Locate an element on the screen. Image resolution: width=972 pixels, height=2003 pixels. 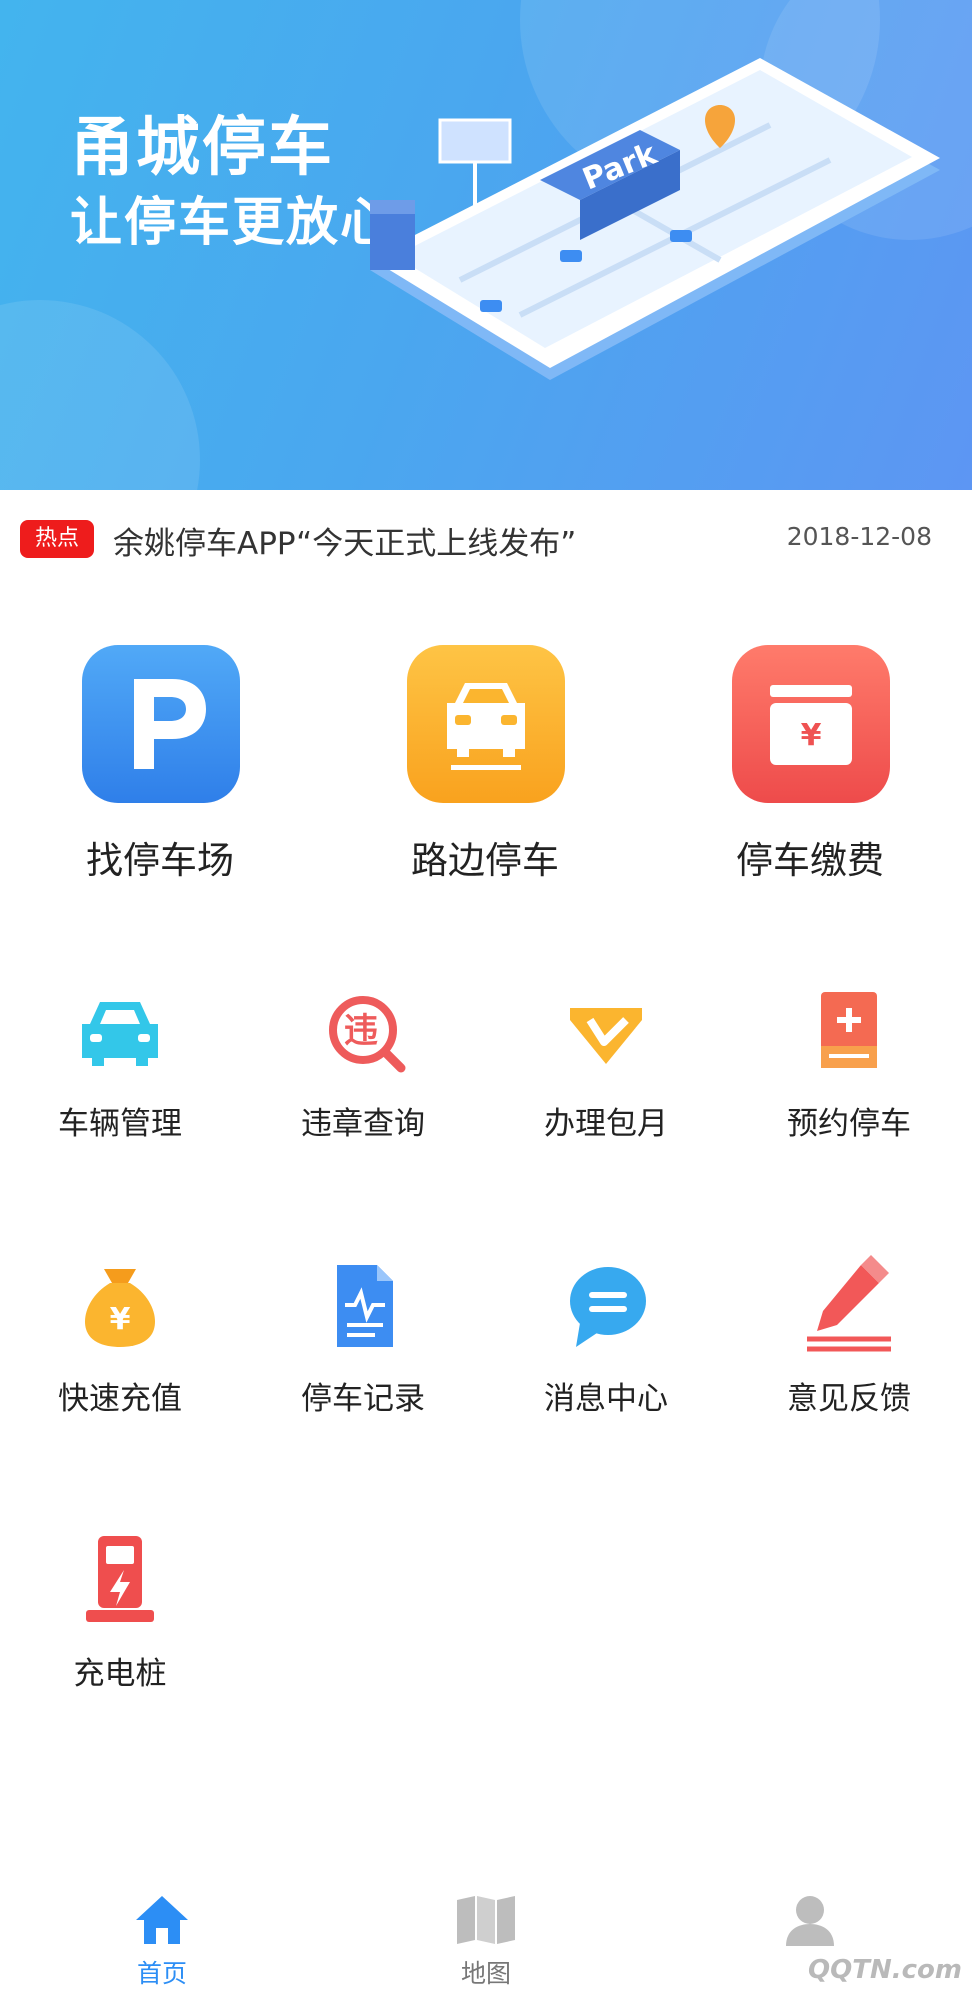
parking-payment-button: ¥ 停车缴费 is located at coordinates (810, 765).